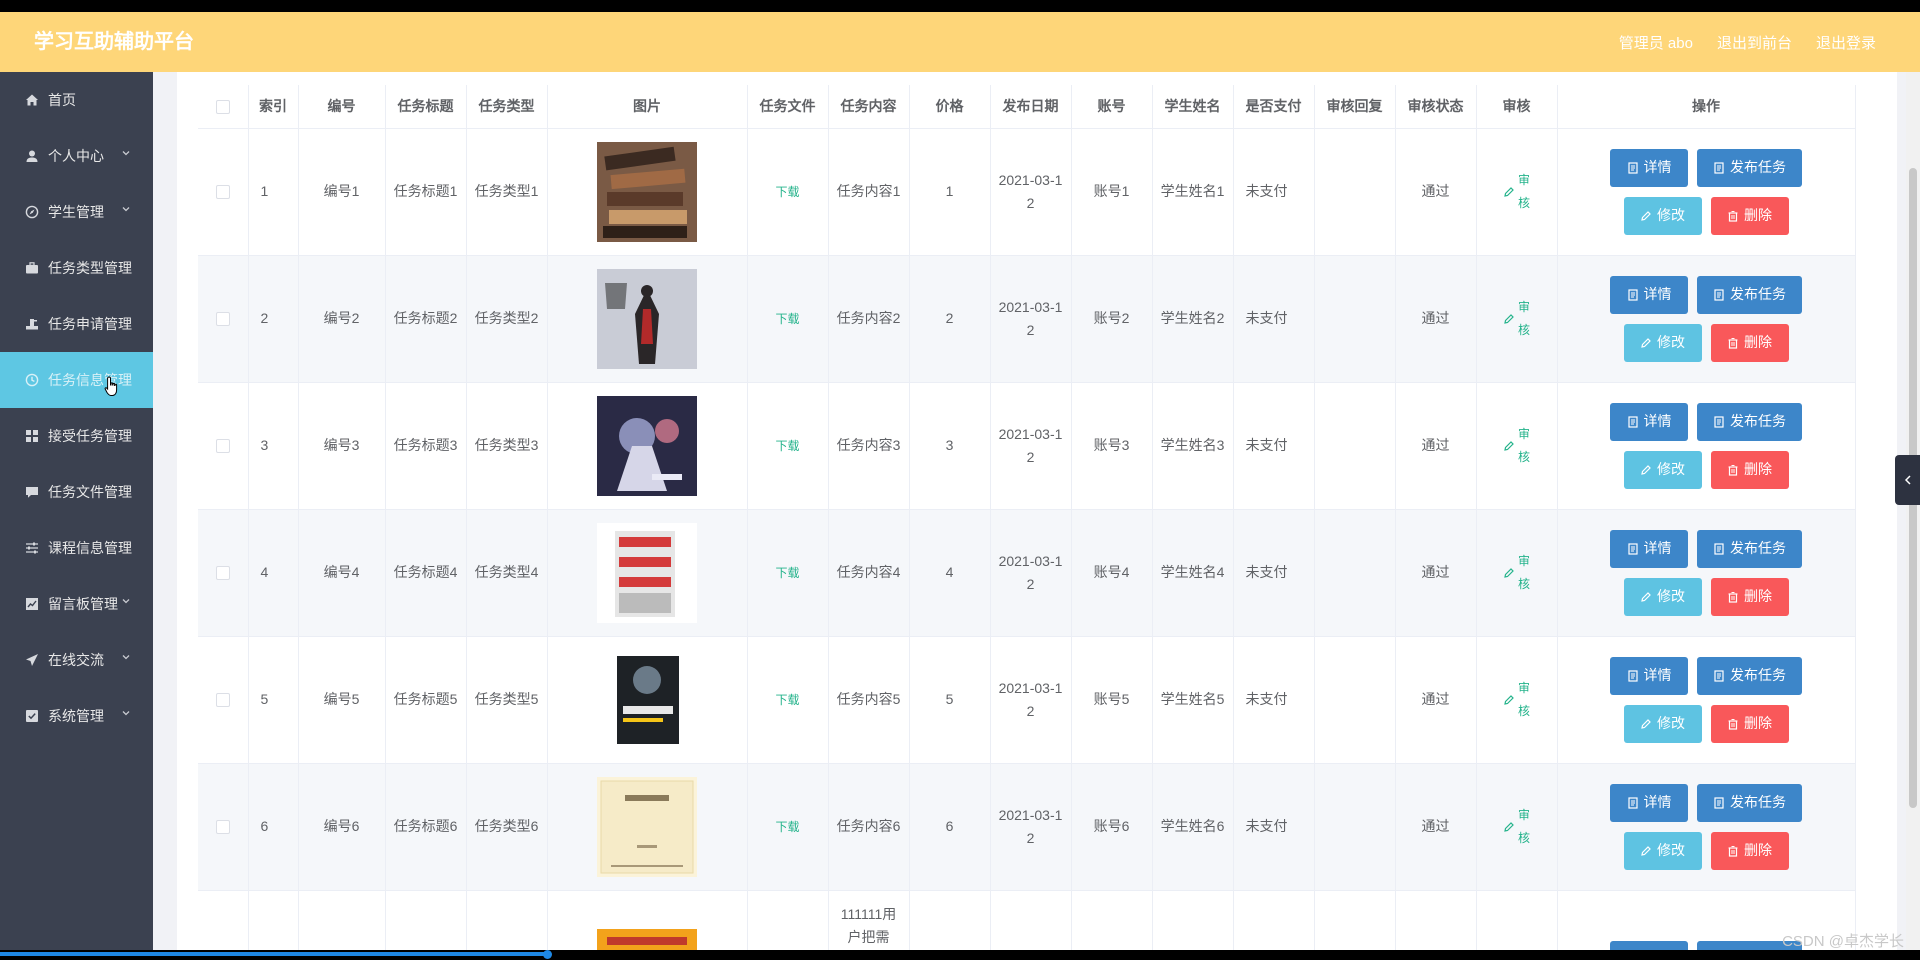 This screenshot has width=1920, height=960. What do you see at coordinates (788, 107) in the screenshot?
I see `column-header: 任务文件` at bounding box center [788, 107].